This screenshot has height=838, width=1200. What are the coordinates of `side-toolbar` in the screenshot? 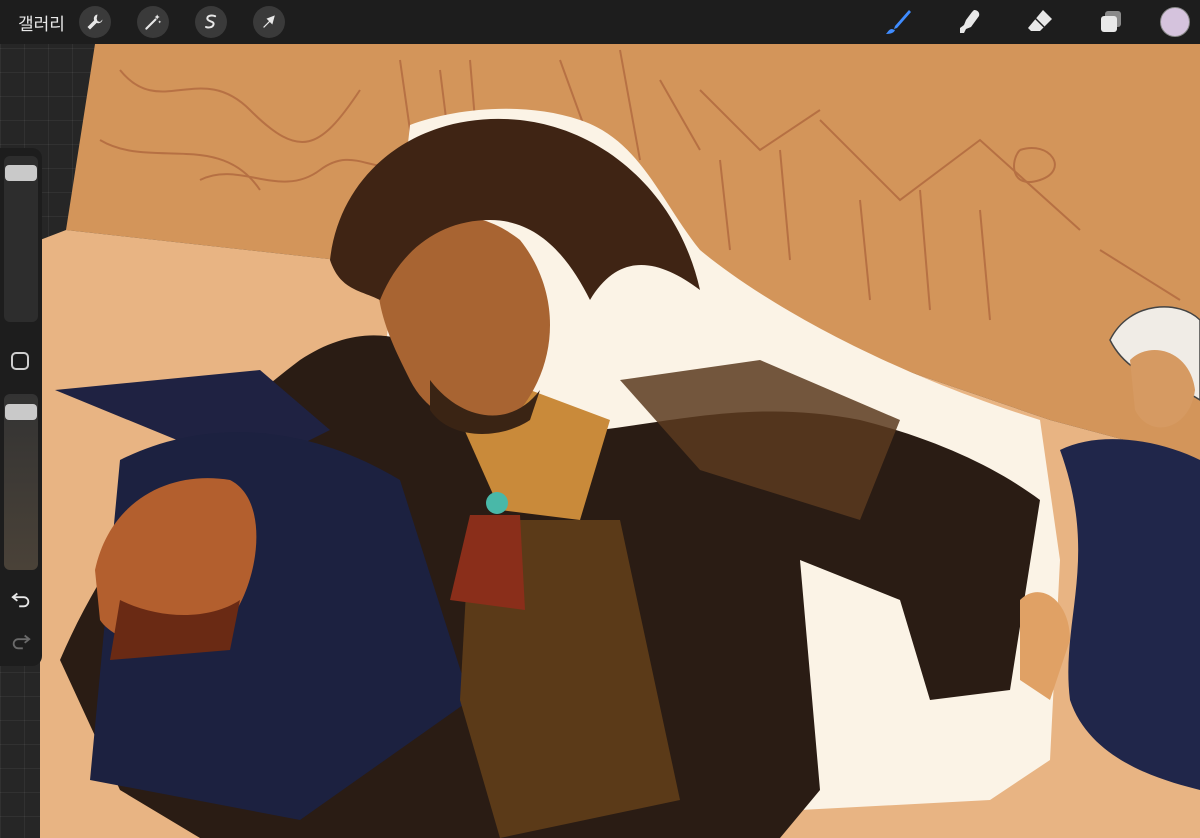 It's located at (21, 407).